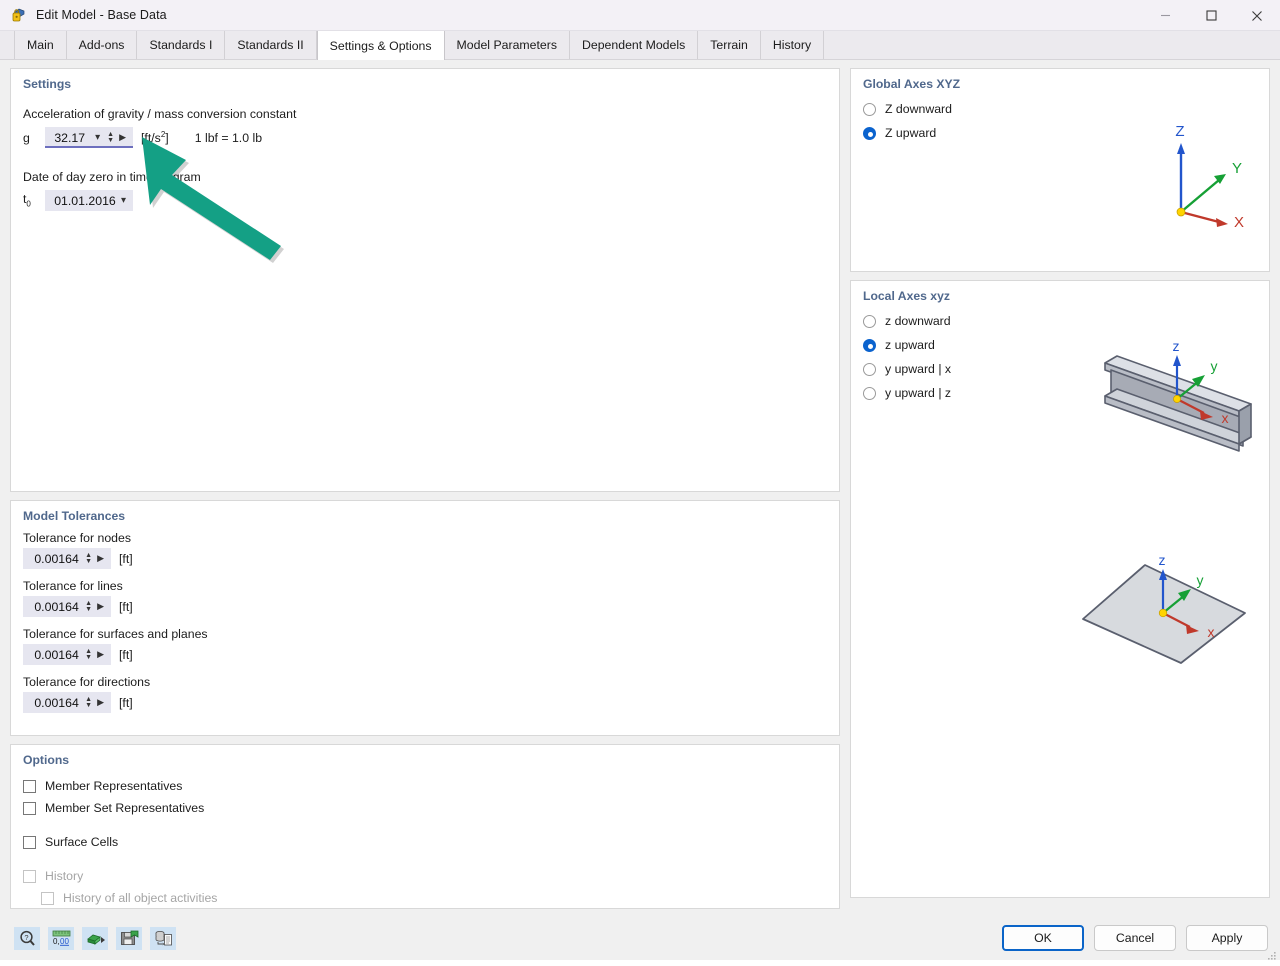  Describe the element at coordinates (67, 654) in the screenshot. I see `tolerance-surfaces-field: 0.00164 ▲ ▼ ▶` at that location.